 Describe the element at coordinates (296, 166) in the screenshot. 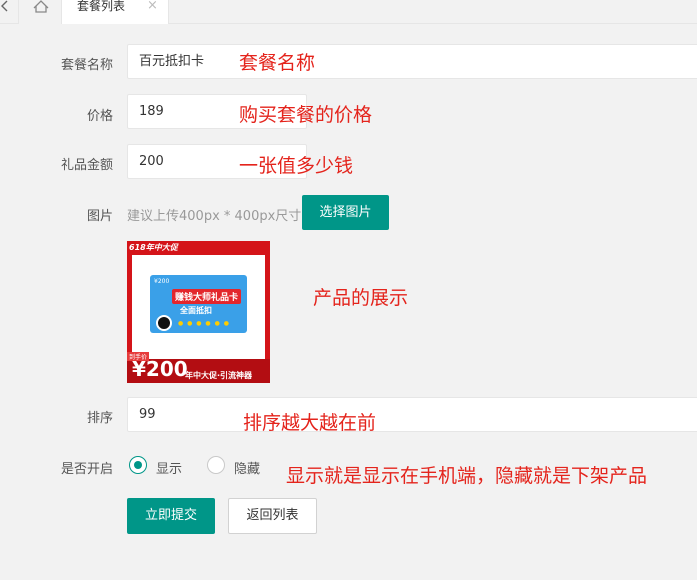

I see `gift-amount-annotation: 一张值多少钱` at that location.